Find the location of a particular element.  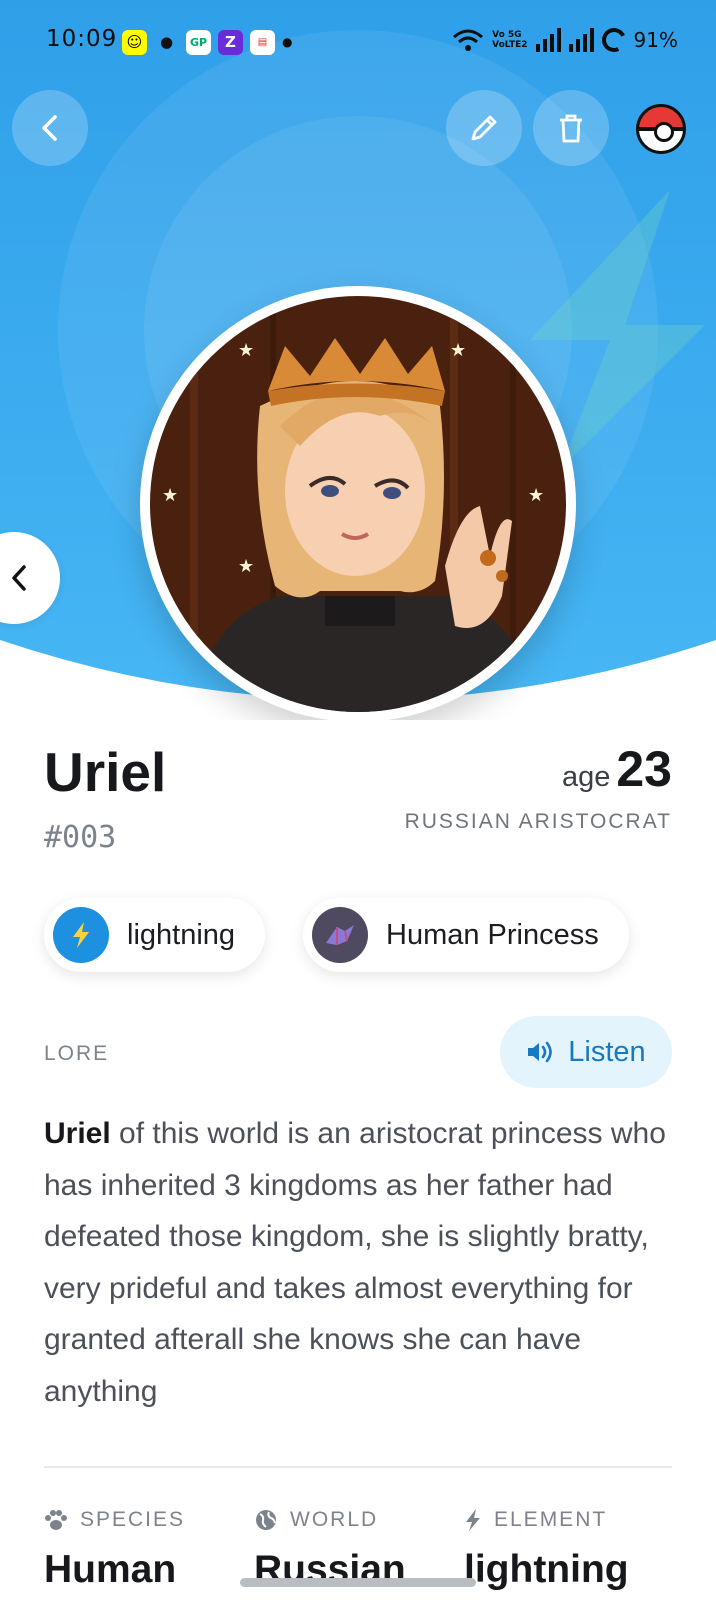

stat-element: ELEMENT lightning is located at coordinates (546, 1550).